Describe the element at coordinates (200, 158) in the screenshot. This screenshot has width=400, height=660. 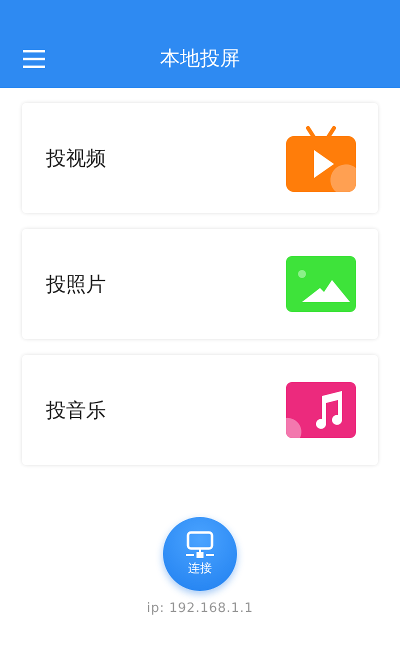
I see `menu-card: 投视频` at that location.